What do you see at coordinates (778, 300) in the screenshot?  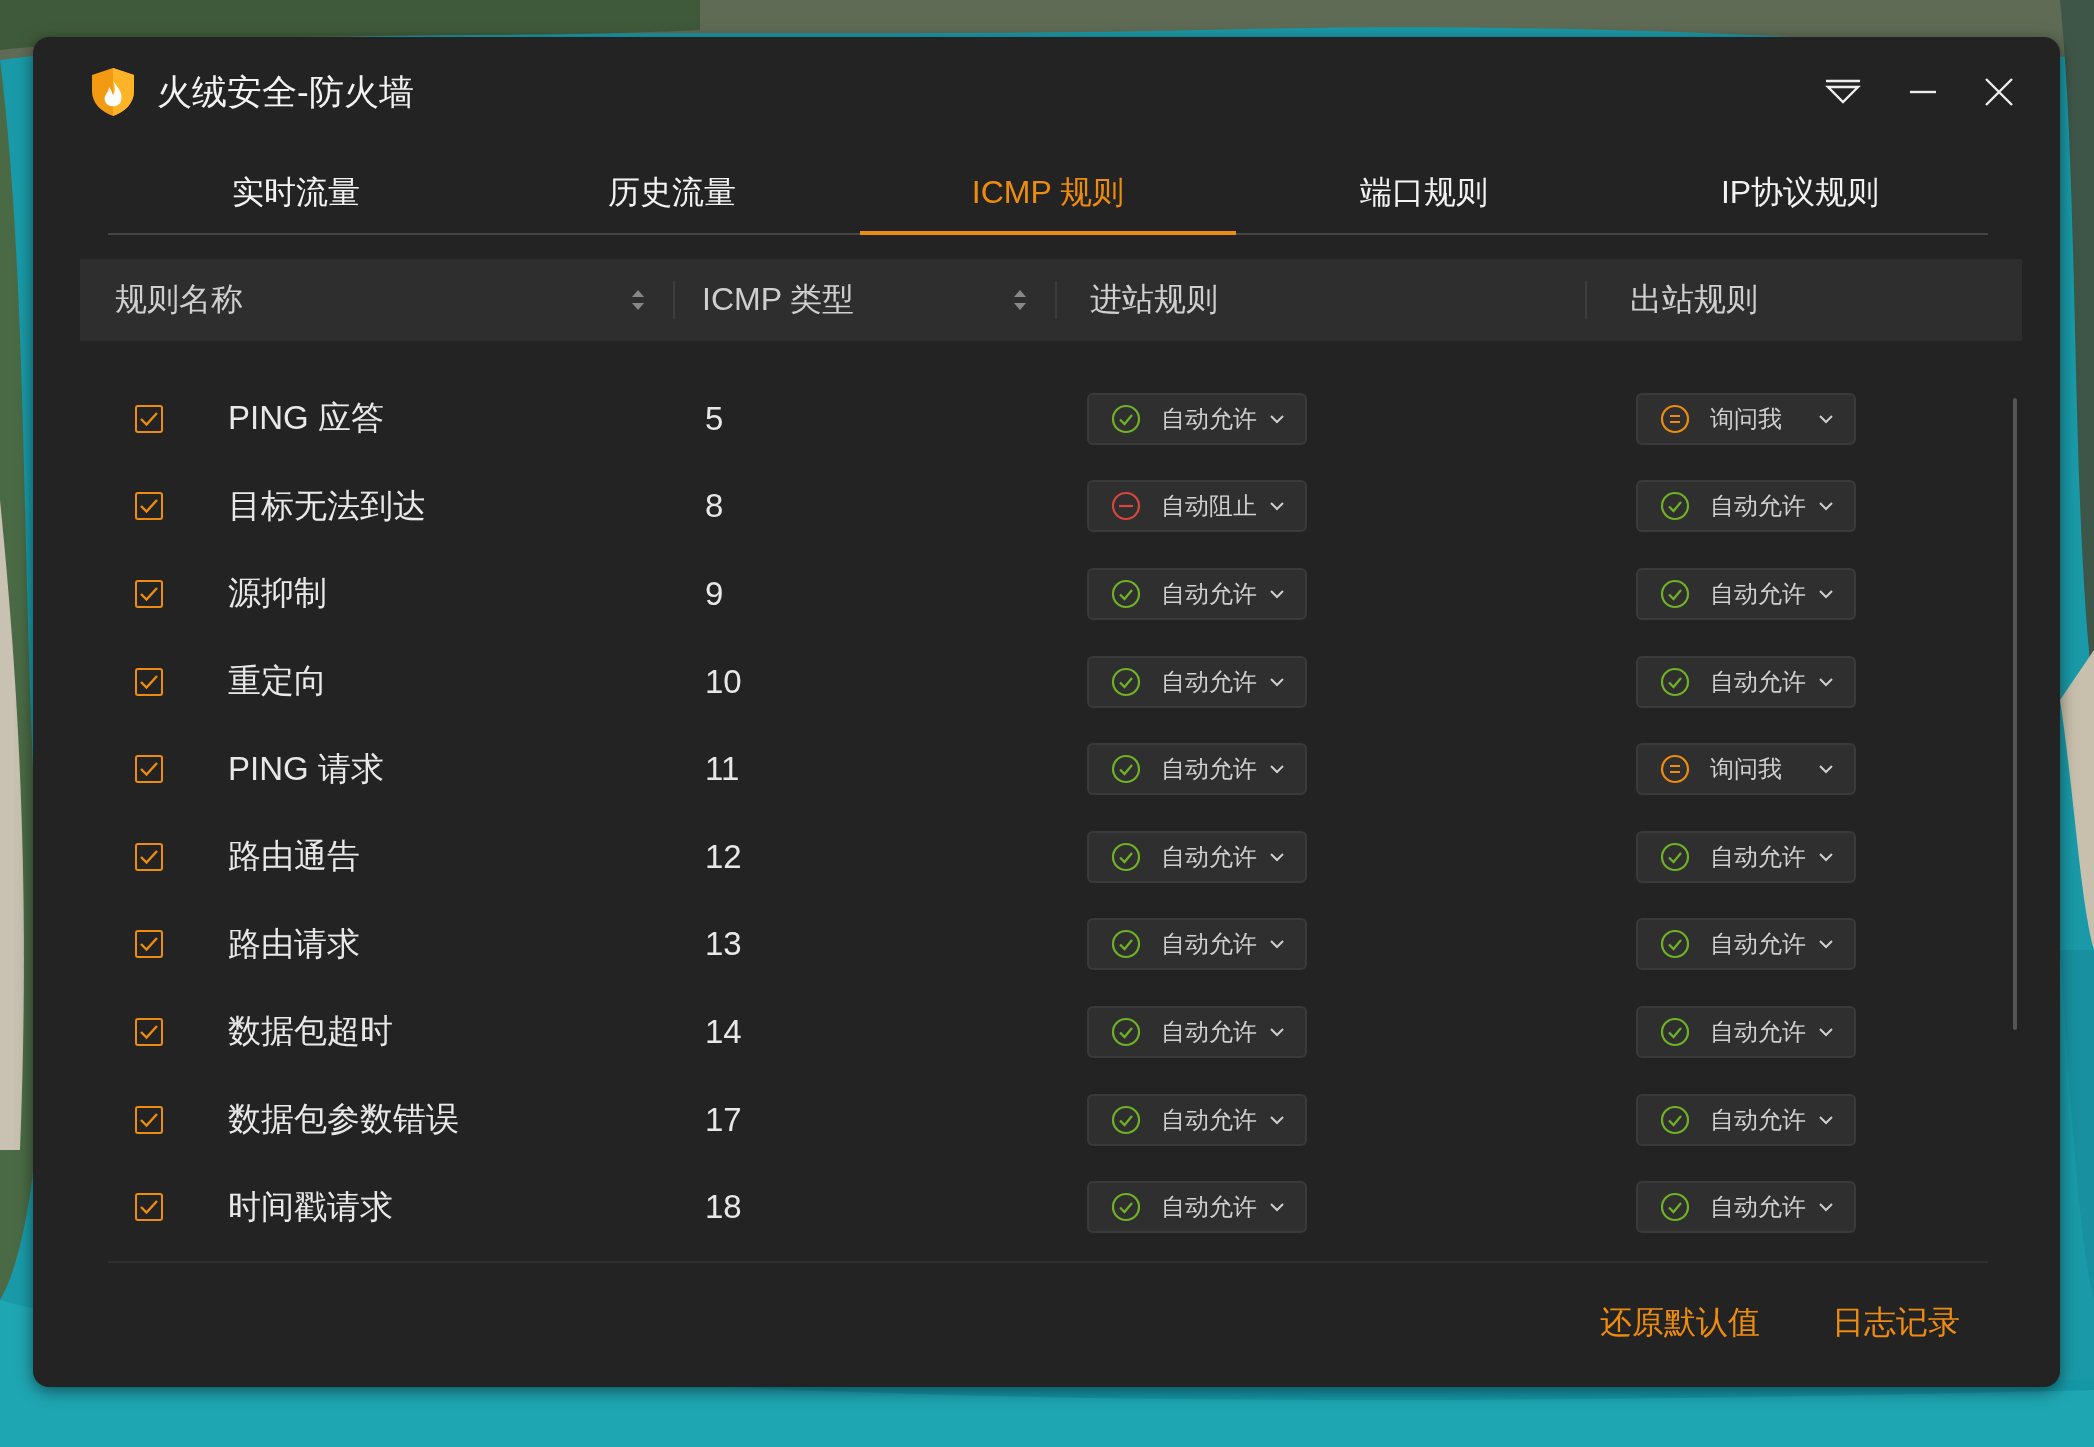 I see `column-header: ICMP 类型` at bounding box center [778, 300].